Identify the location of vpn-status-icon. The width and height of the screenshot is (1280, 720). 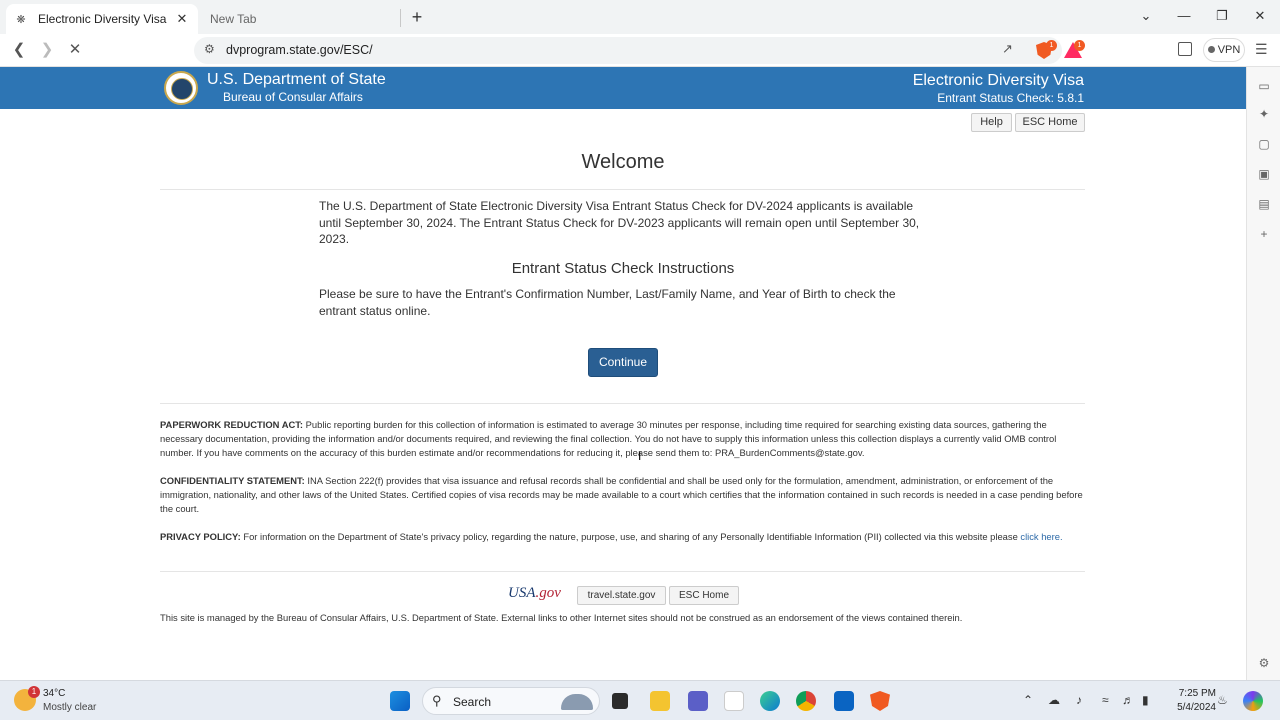
(1211, 49).